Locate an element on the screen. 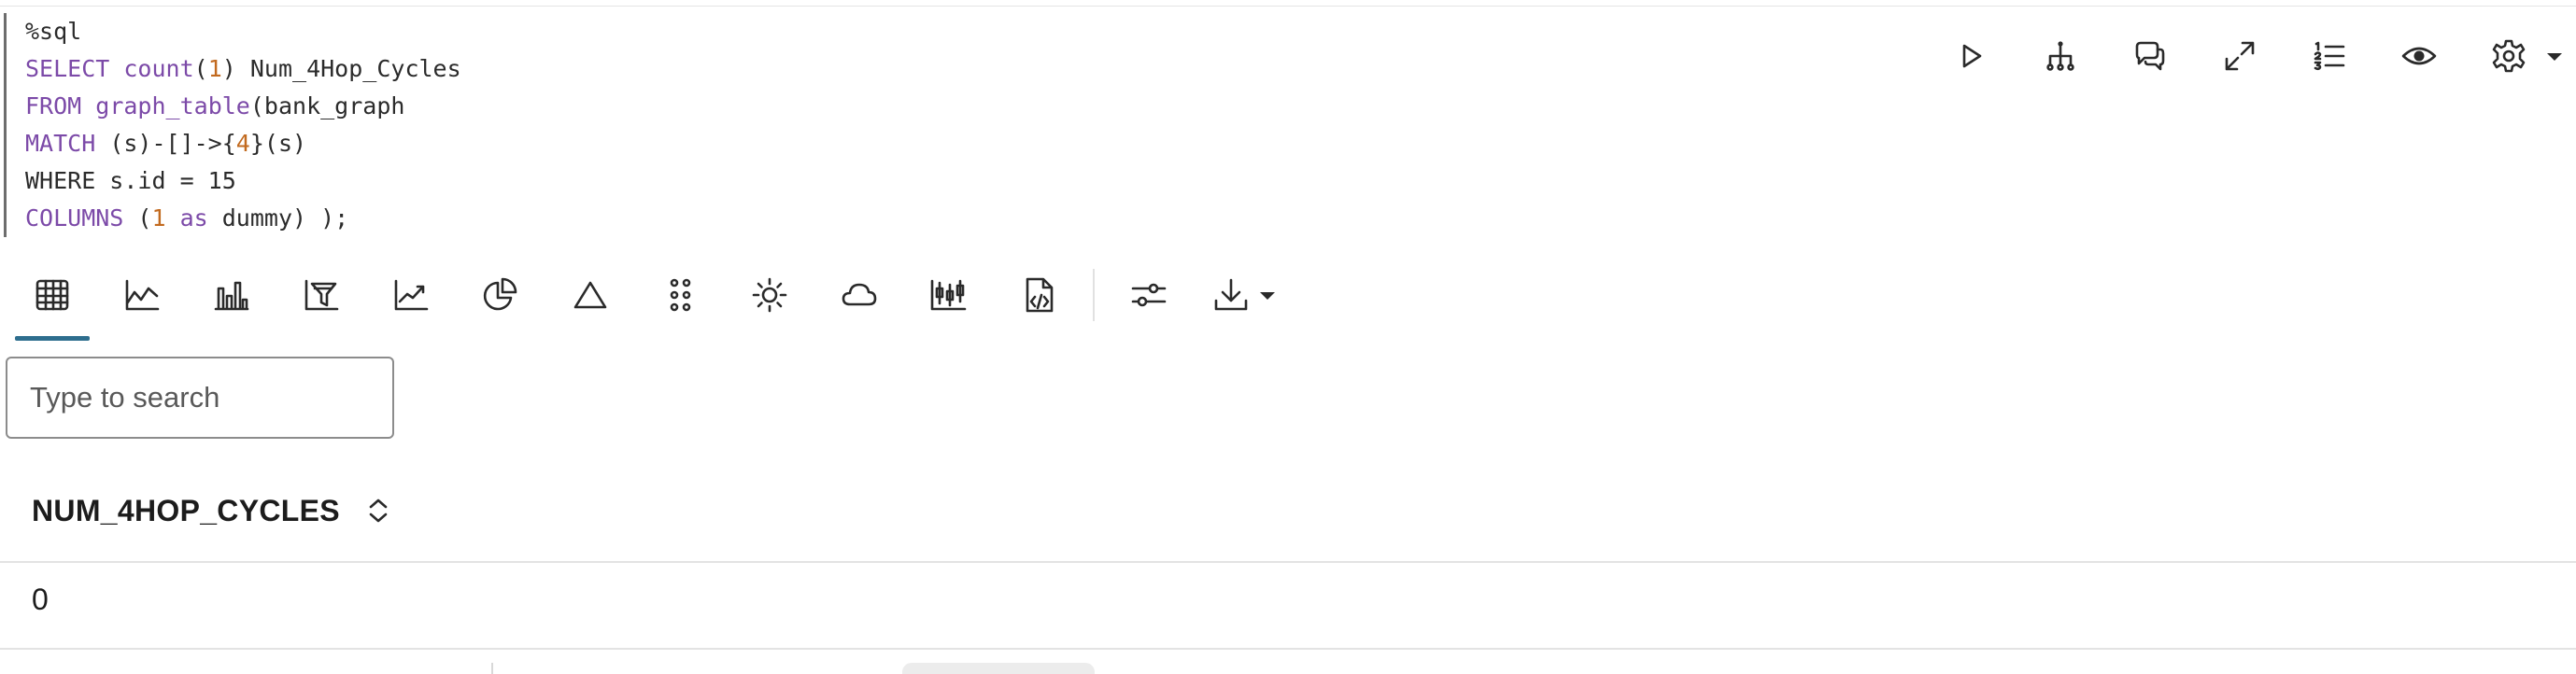  download-dropdown is located at coordinates (1267, 295).